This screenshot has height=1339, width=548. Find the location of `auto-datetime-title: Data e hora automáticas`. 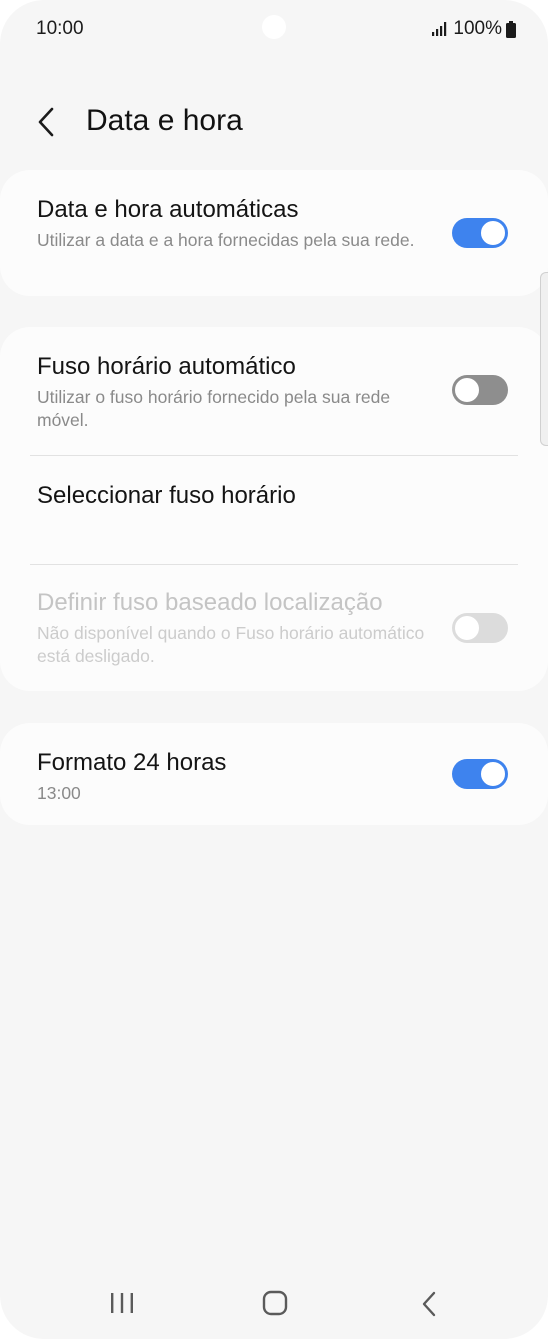

auto-datetime-title: Data e hora automáticas is located at coordinates (168, 209).